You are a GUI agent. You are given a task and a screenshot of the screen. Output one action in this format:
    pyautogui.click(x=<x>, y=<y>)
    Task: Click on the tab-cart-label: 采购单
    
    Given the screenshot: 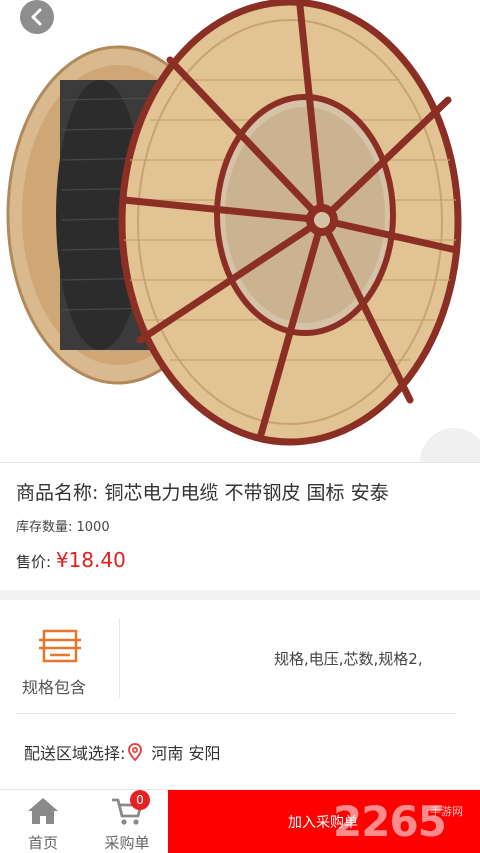 What is the action you would take?
    pyautogui.click(x=127, y=843)
    